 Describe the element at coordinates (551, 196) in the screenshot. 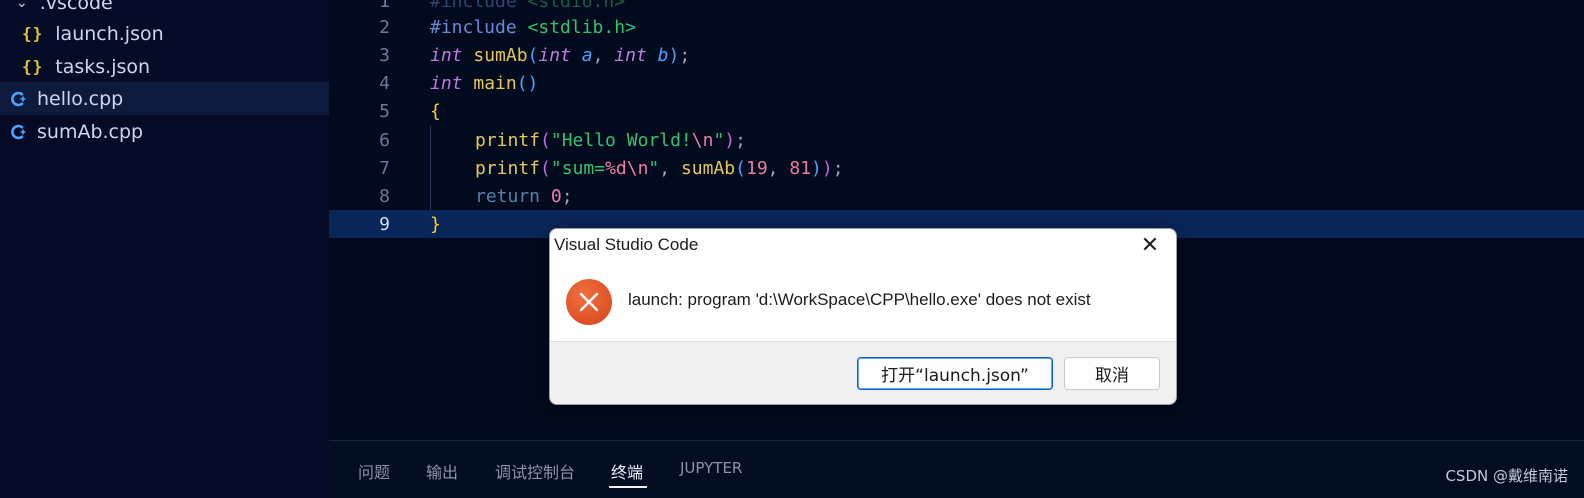

I see `code-token: 0` at that location.